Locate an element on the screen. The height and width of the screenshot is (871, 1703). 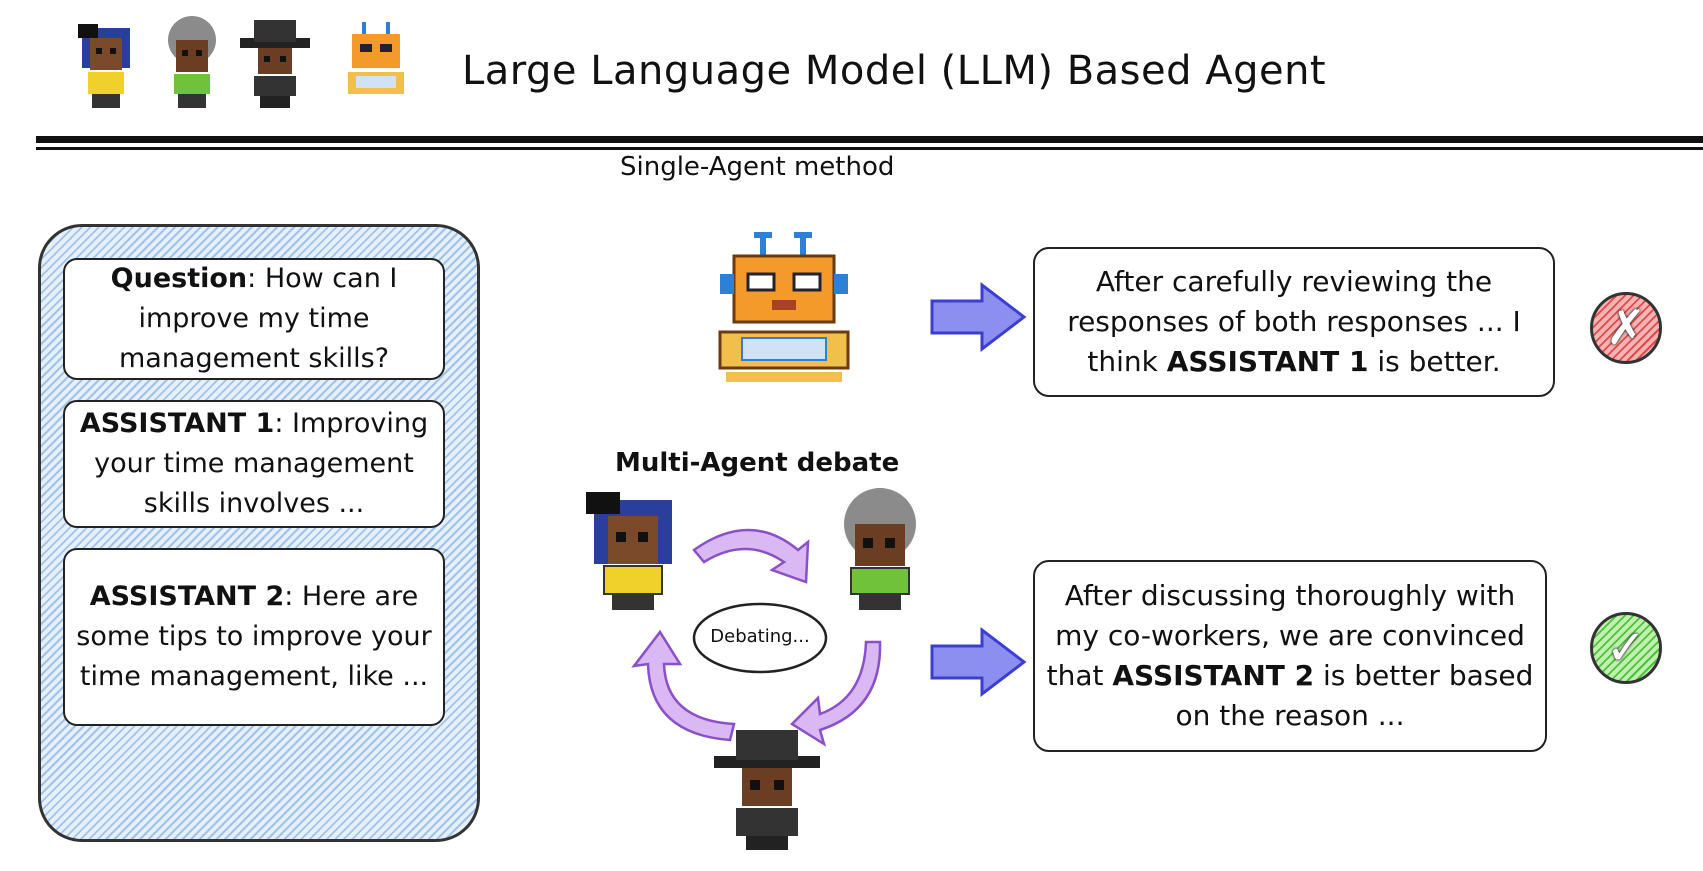
page-title: Large Language Model (LLM) Based Agent is located at coordinates (894, 71).